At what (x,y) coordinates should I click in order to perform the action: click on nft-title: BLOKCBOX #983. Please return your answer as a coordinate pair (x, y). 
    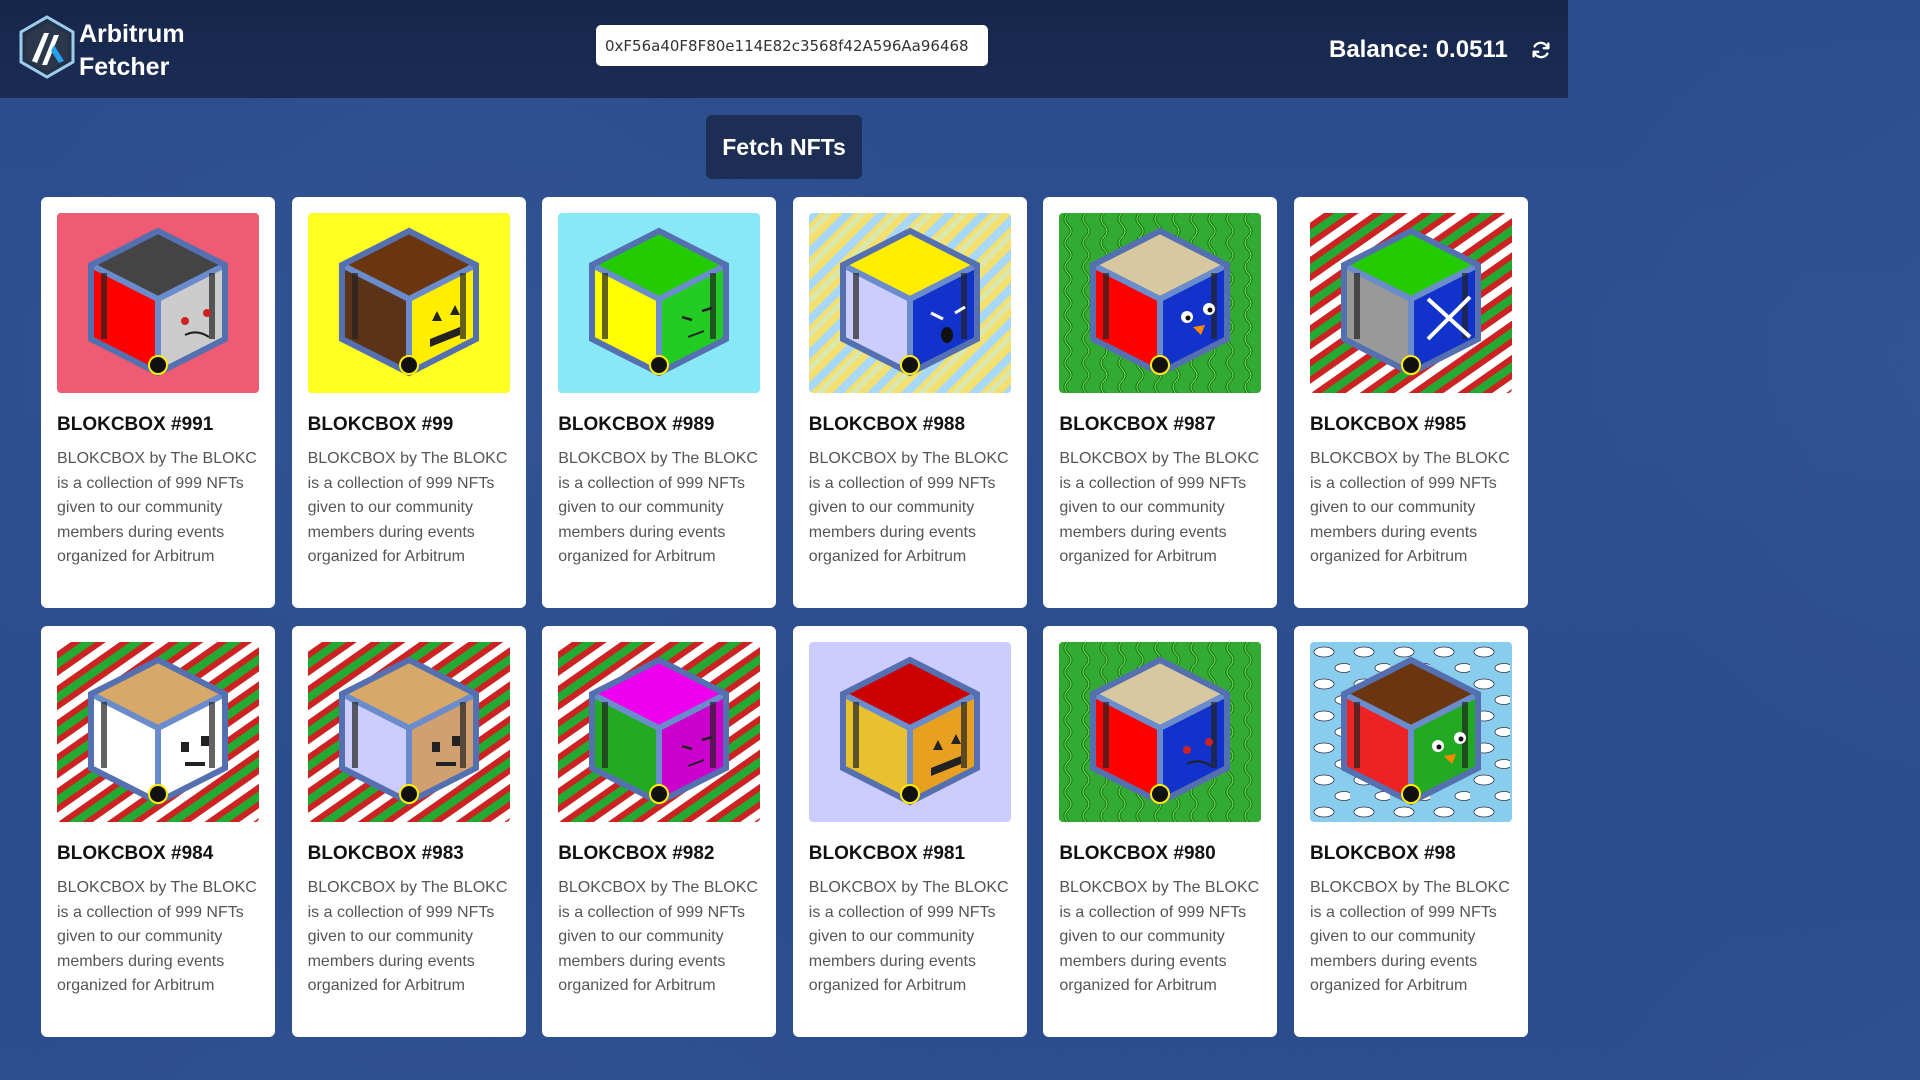
    Looking at the image, I should click on (385, 853).